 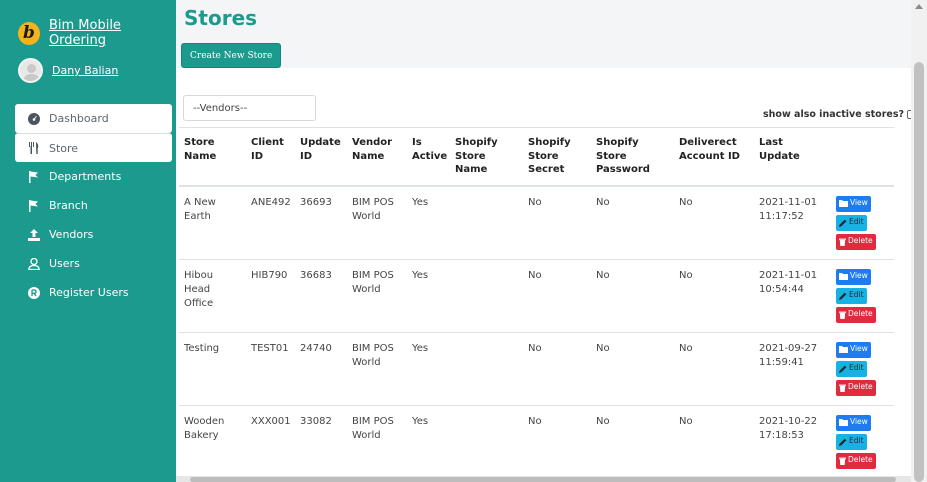 I want to click on sidebar-item-label: Vendors, so click(x=71, y=234).